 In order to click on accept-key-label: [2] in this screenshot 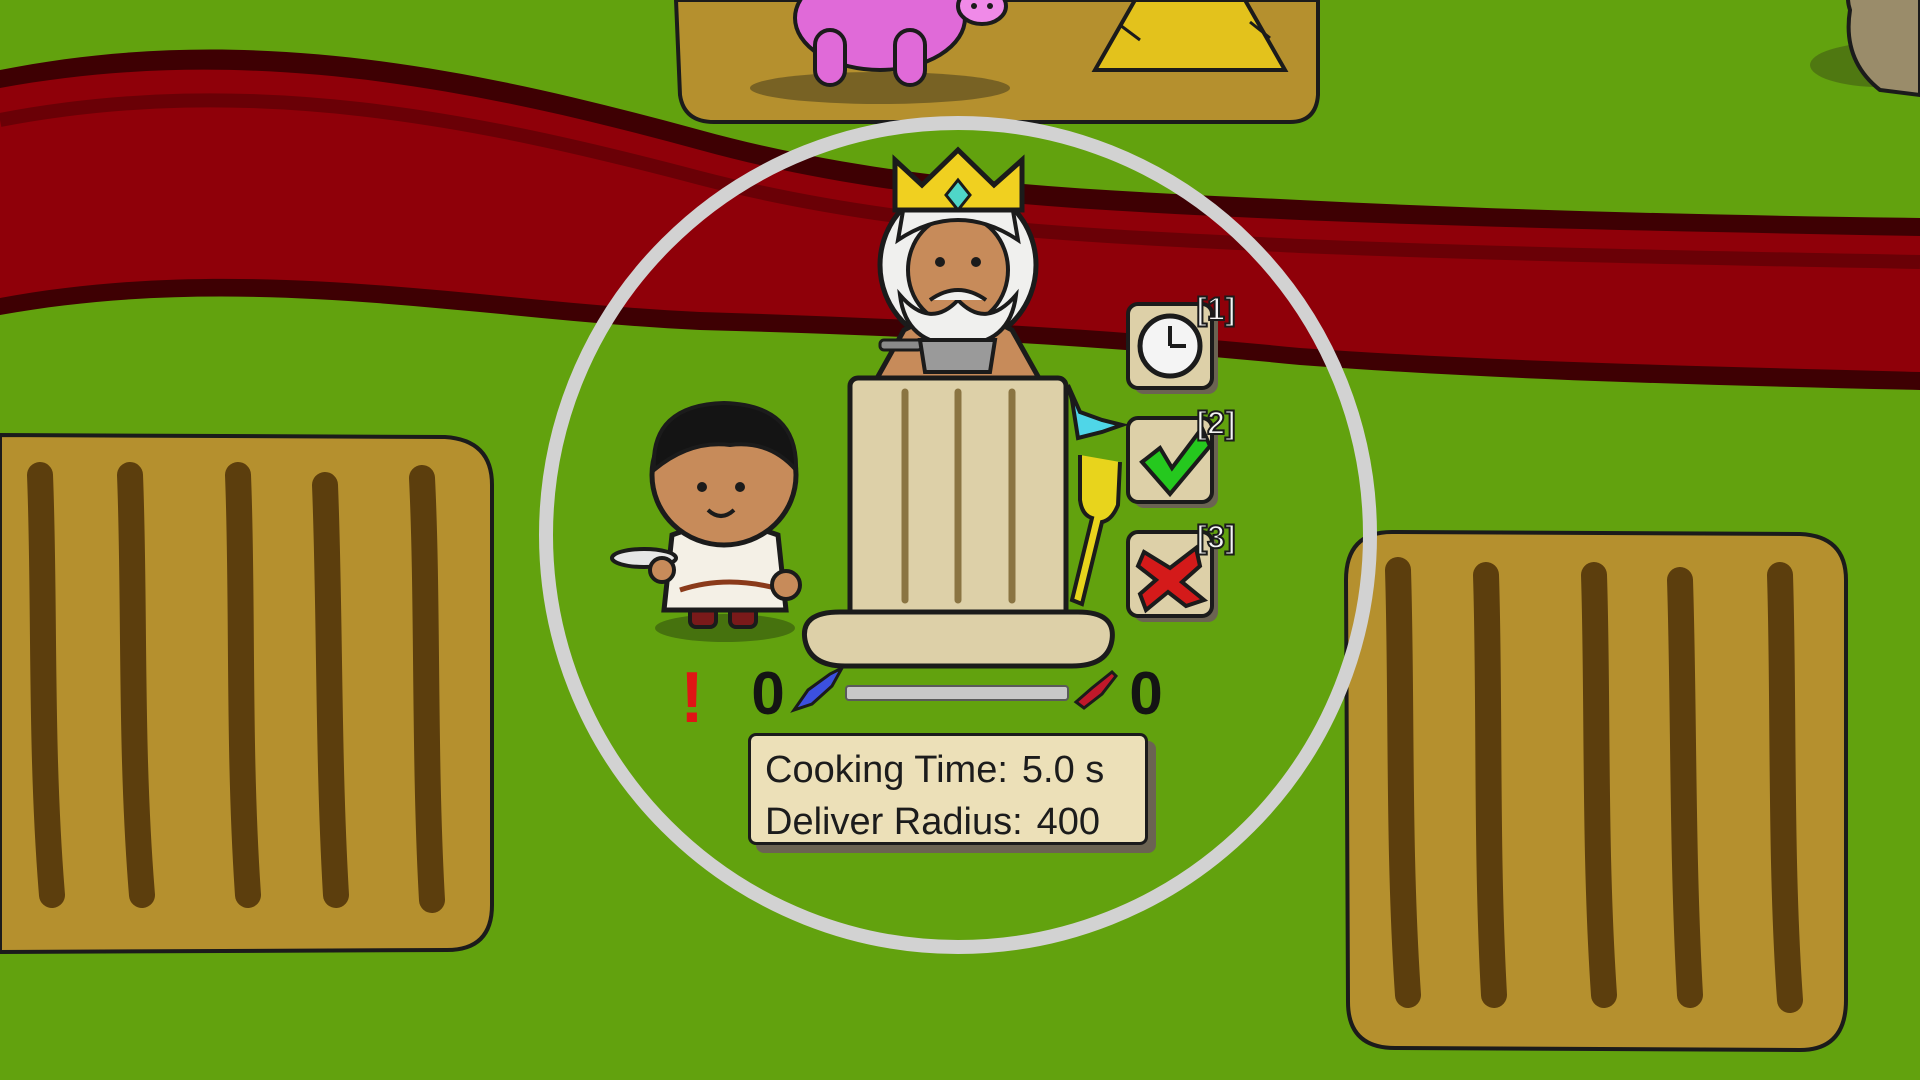, I will do `click(1215, 423)`.